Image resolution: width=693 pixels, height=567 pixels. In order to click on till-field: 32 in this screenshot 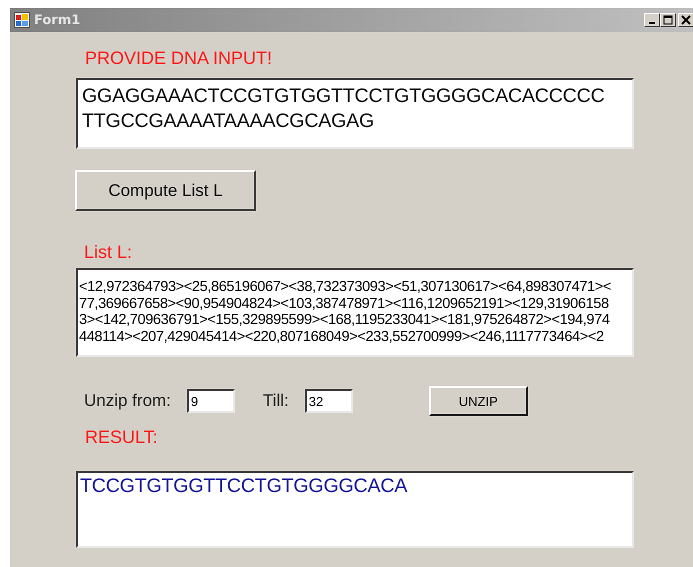, I will do `click(328, 401)`.